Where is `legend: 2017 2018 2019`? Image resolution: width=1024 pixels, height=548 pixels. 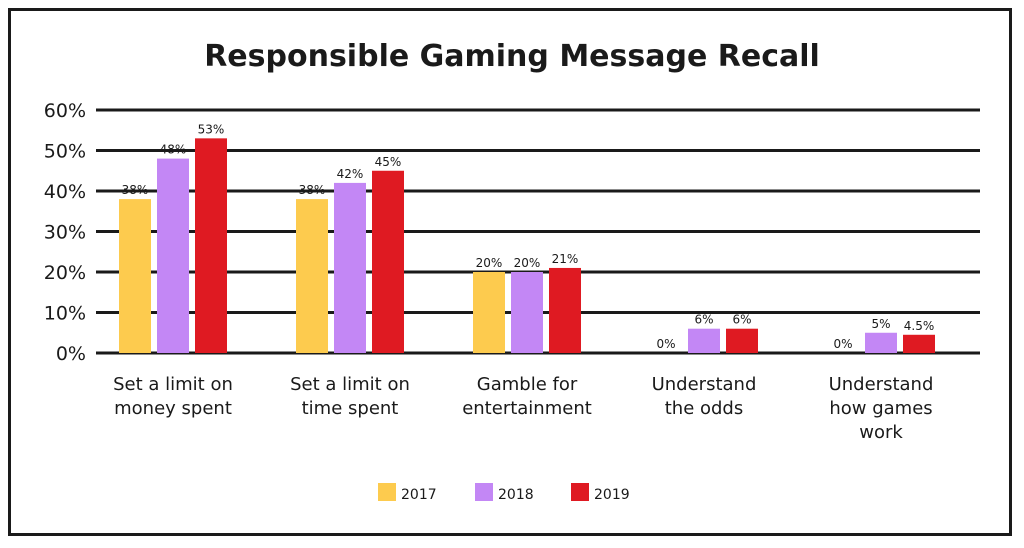
legend: 2017 2018 2019 is located at coordinates (504, 493).